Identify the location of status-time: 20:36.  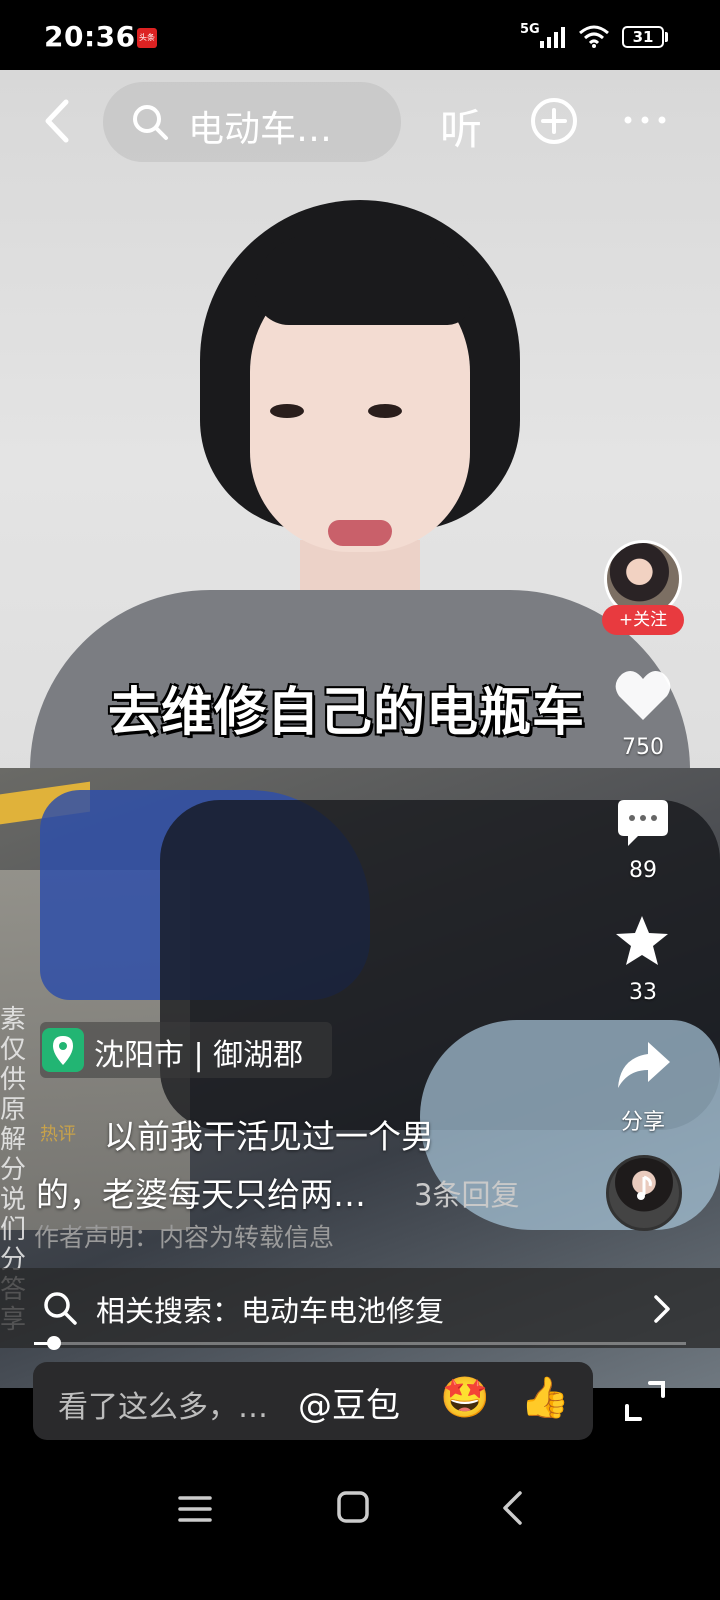
(90, 36).